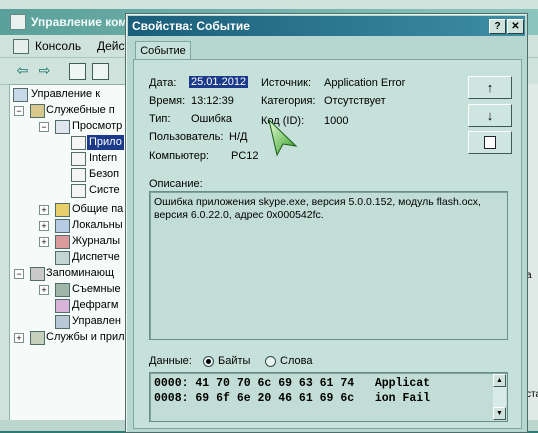 This screenshot has width=538, height=433. Describe the element at coordinates (499, 380) in the screenshot. I see `scroll-up-icon: ▲` at that location.